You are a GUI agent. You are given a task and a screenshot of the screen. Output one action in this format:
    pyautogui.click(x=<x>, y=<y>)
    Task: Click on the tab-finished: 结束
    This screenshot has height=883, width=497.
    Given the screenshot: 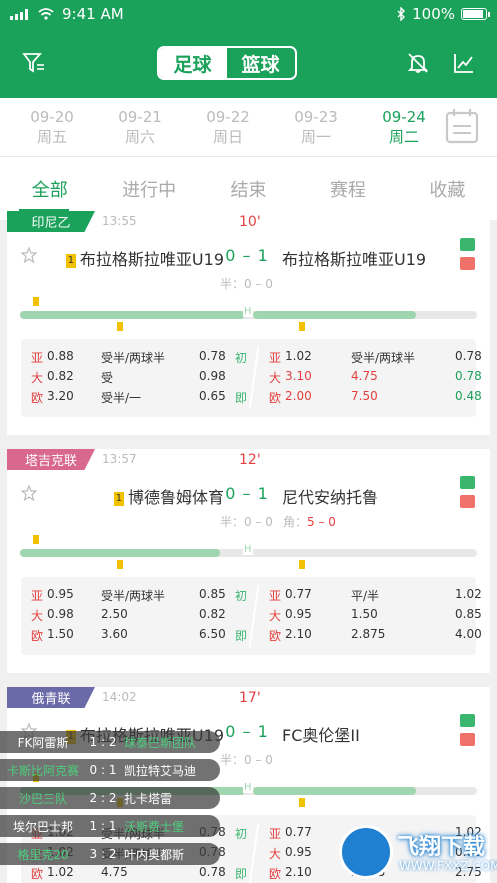 What is the action you would take?
    pyautogui.click(x=248, y=189)
    